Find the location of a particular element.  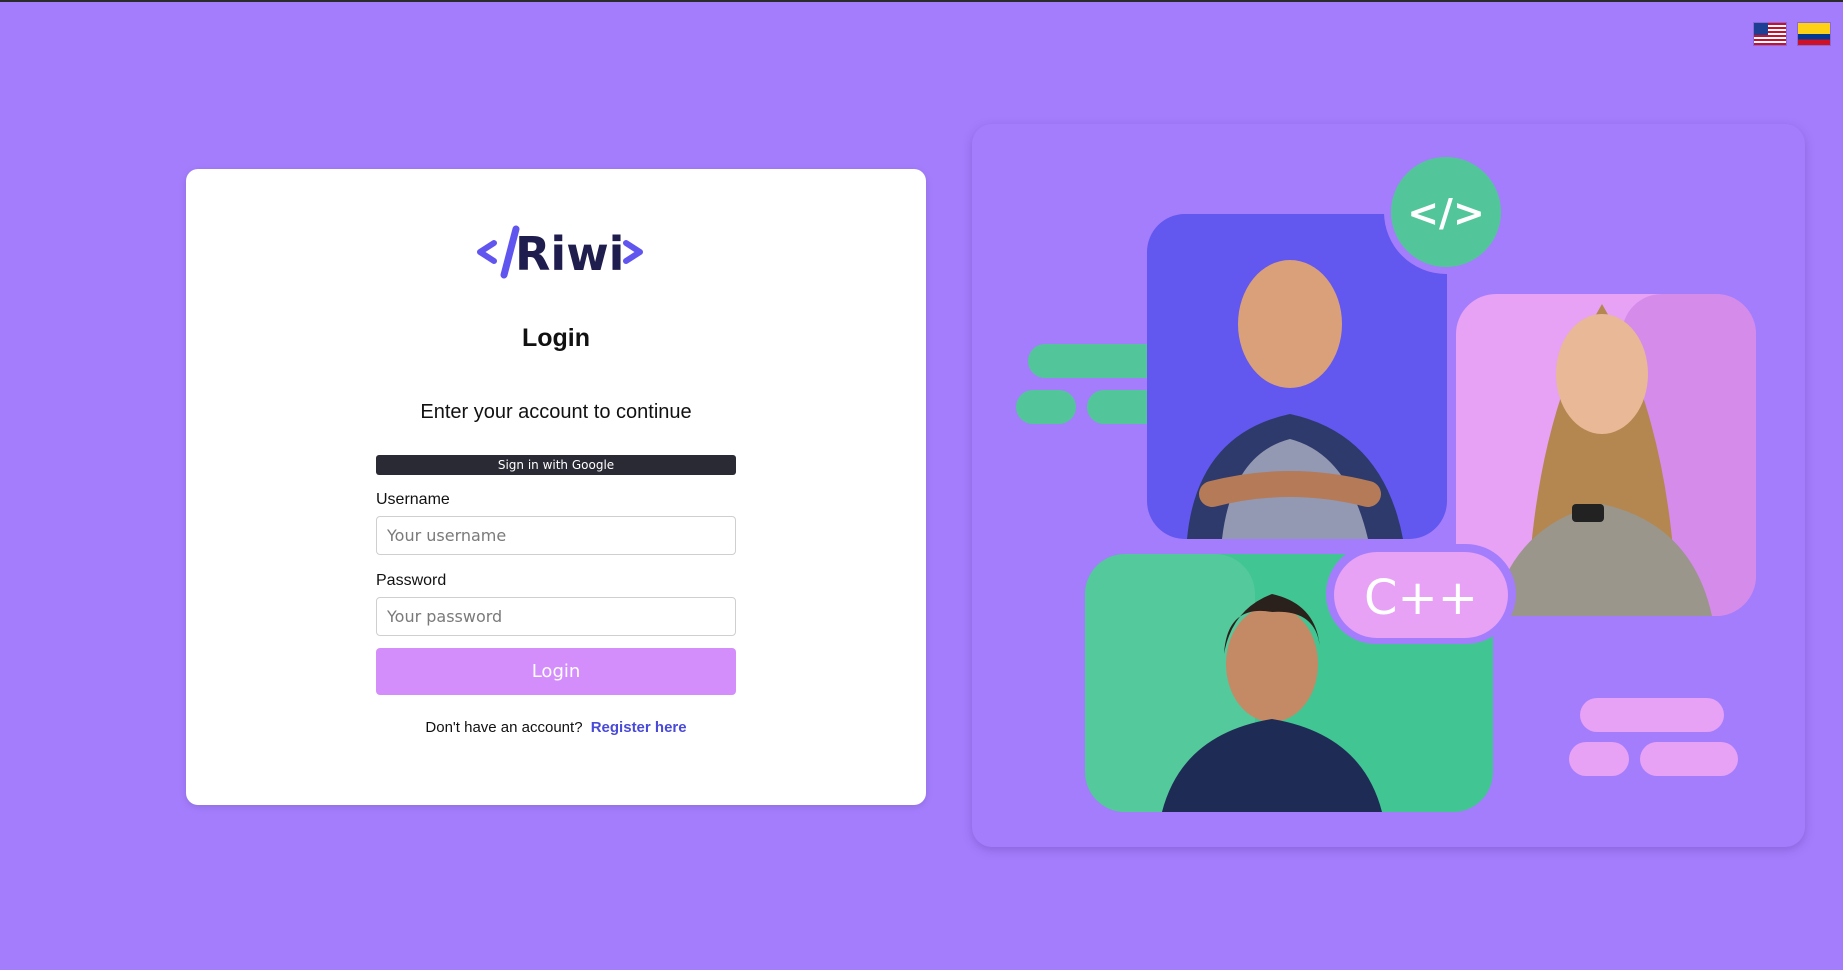

colombia-flag-icon is located at coordinates (1814, 34).